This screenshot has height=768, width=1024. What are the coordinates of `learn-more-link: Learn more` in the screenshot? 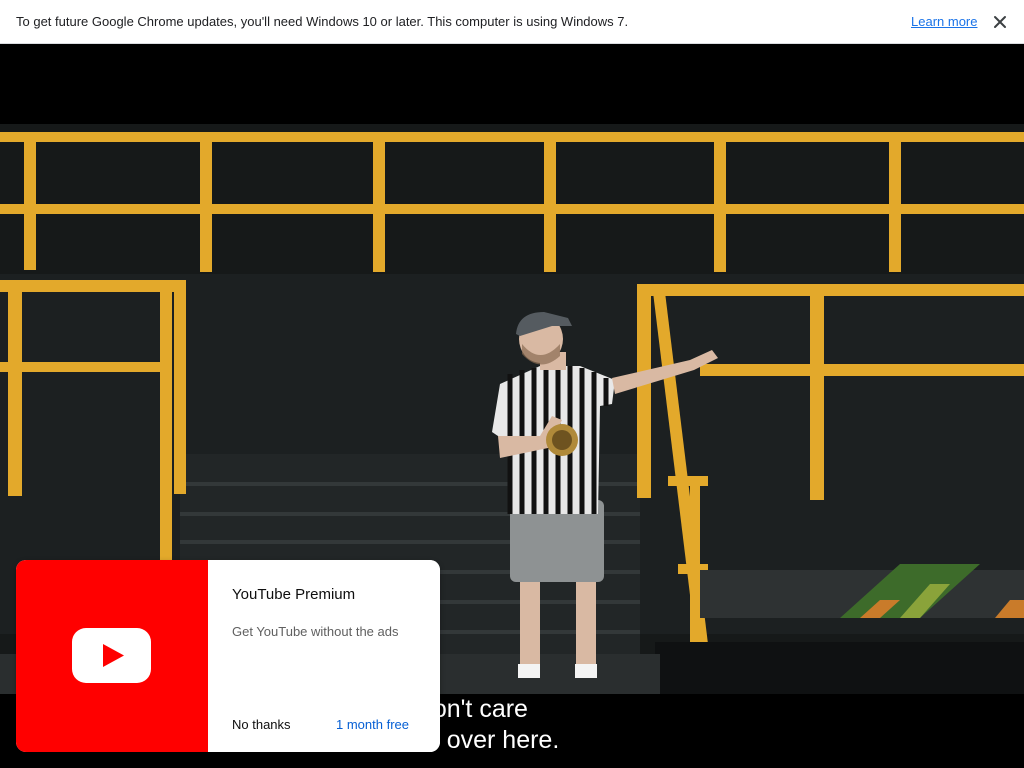 It's located at (944, 21).